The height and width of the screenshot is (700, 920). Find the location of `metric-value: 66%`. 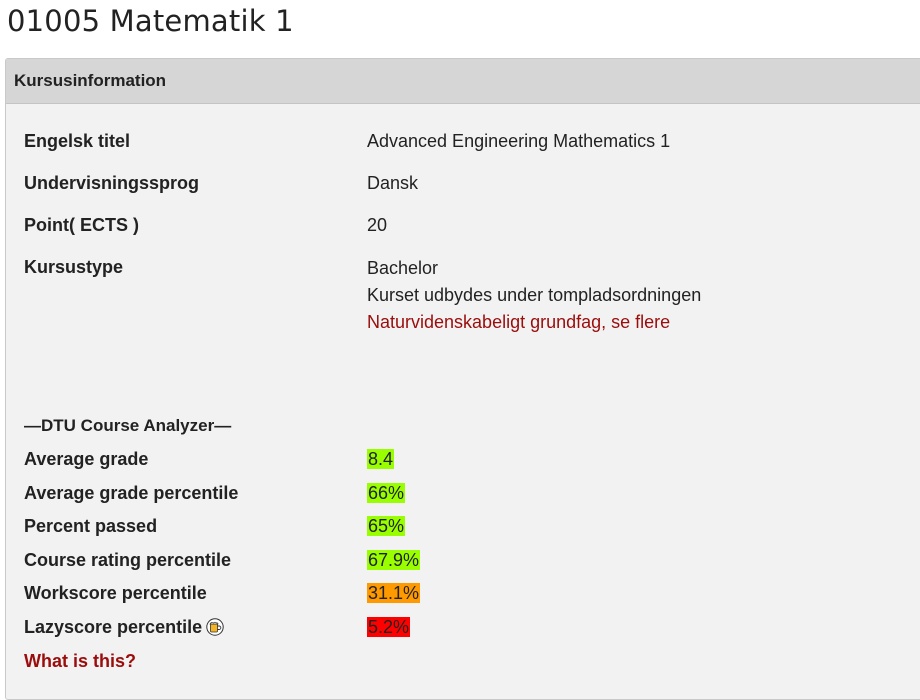

metric-value: 66% is located at coordinates (386, 493).